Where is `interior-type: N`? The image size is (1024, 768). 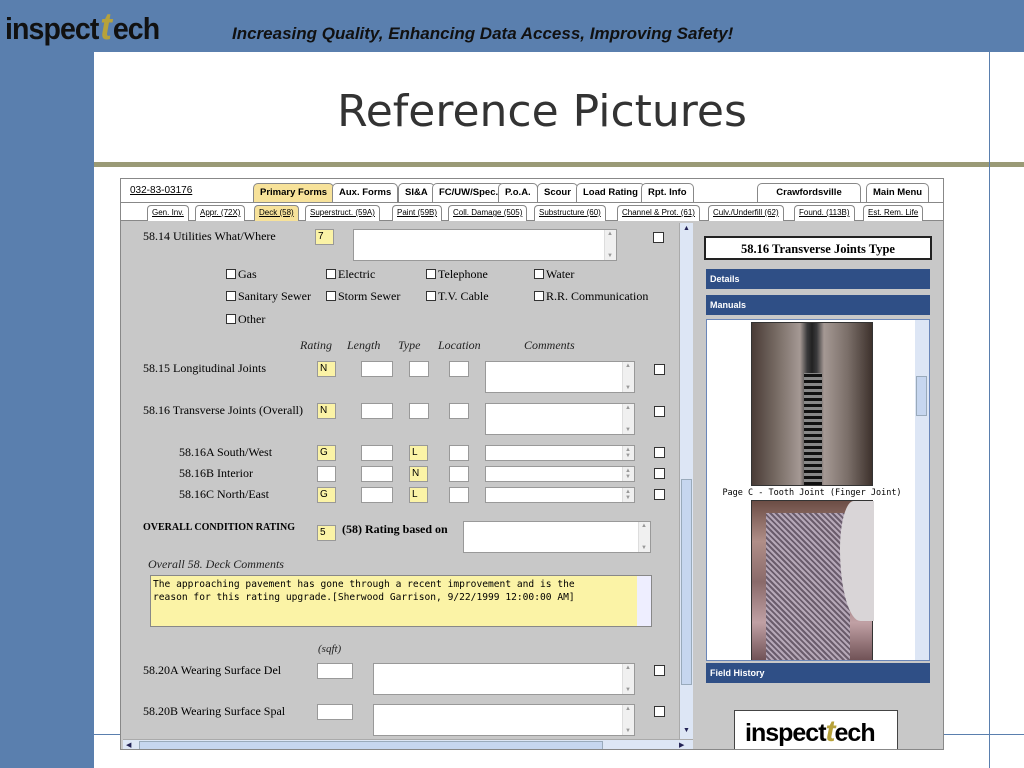 interior-type: N is located at coordinates (418, 474).